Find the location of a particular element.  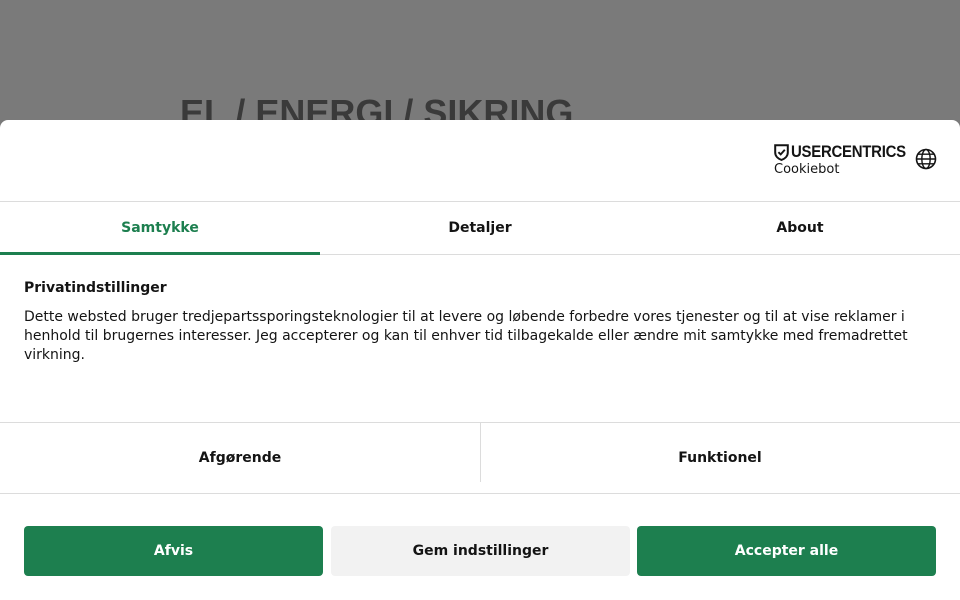

brand-name: USERCENTRICS is located at coordinates (848, 151).